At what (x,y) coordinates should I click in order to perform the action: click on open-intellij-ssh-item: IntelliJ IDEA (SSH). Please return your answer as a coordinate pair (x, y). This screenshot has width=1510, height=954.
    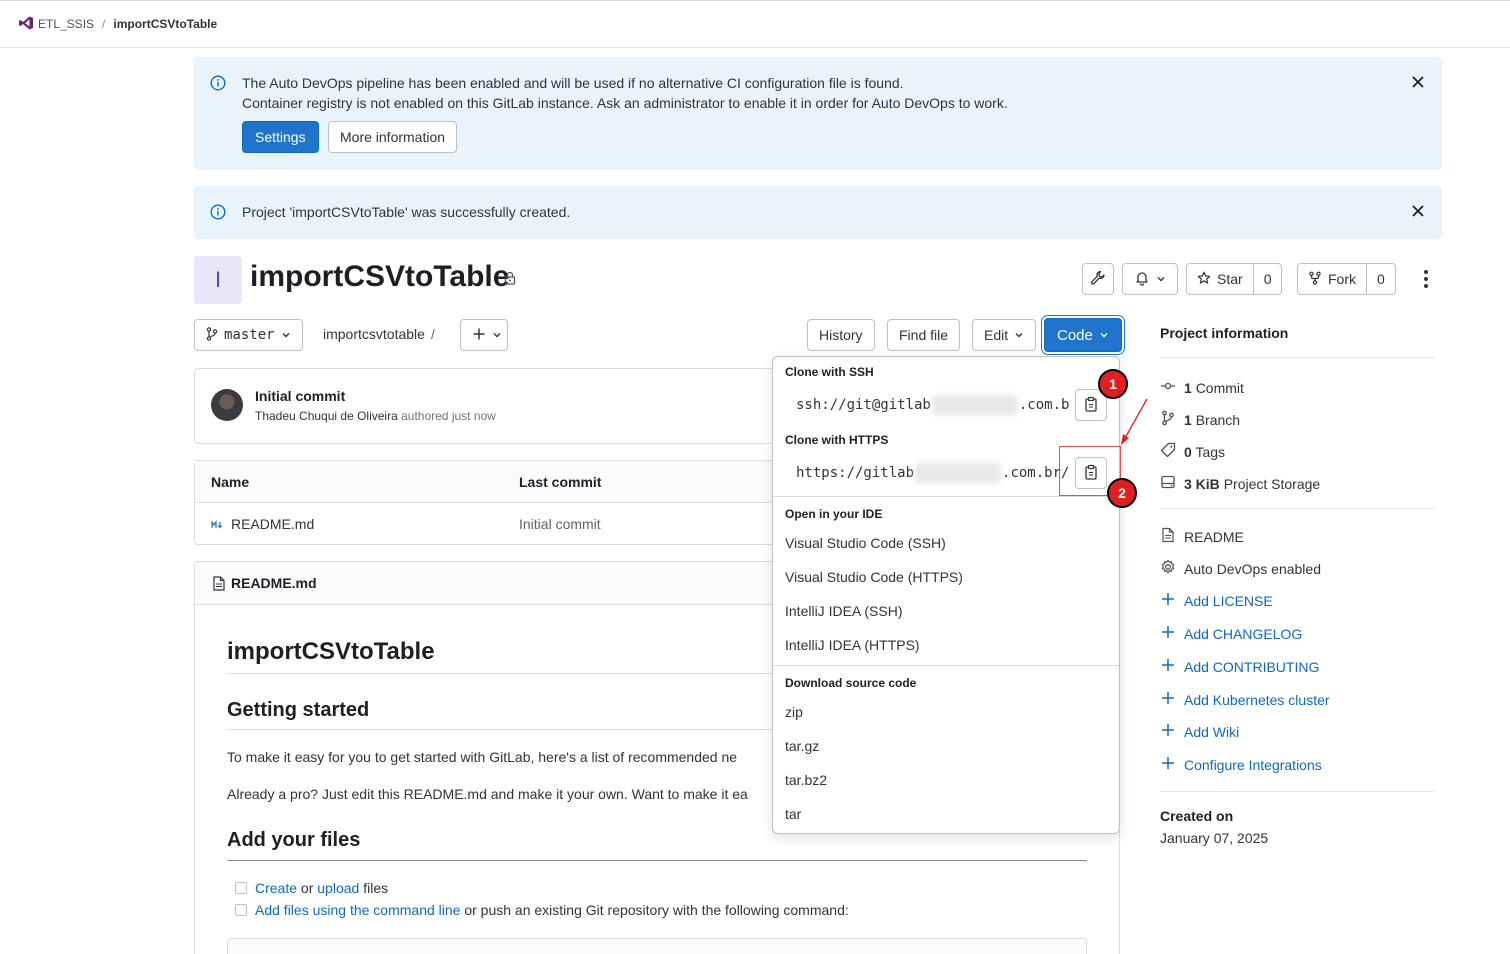
    Looking at the image, I should click on (843, 611).